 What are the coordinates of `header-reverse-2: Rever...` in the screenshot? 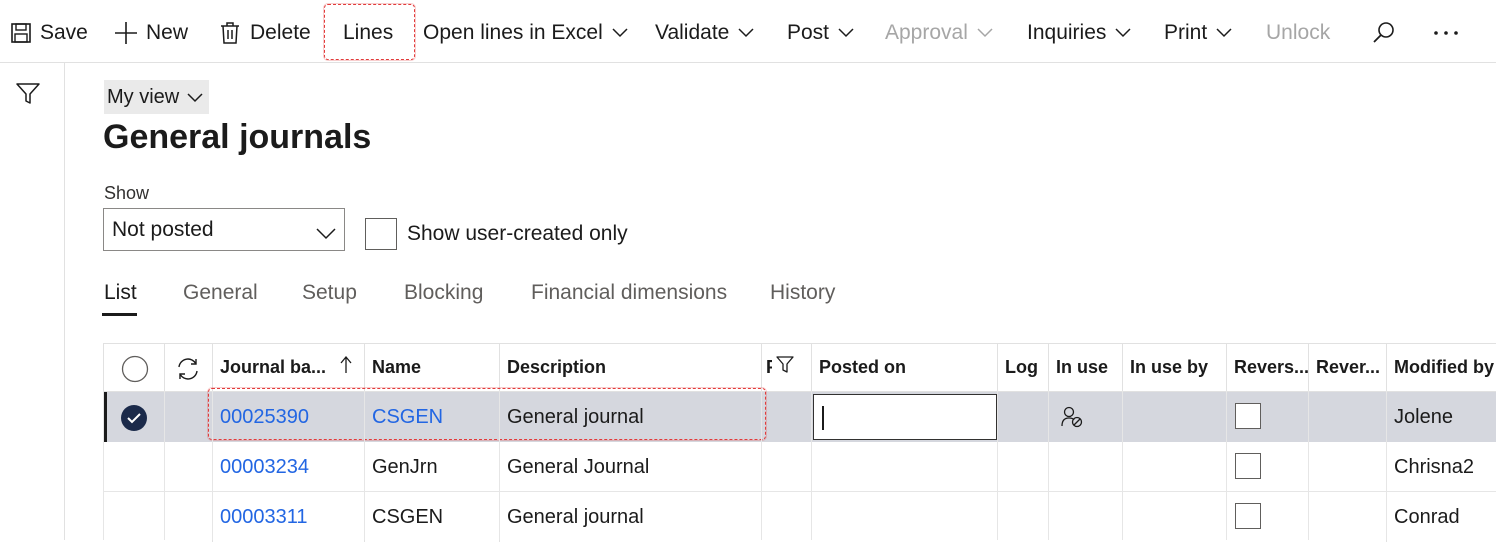 It's located at (1347, 367).